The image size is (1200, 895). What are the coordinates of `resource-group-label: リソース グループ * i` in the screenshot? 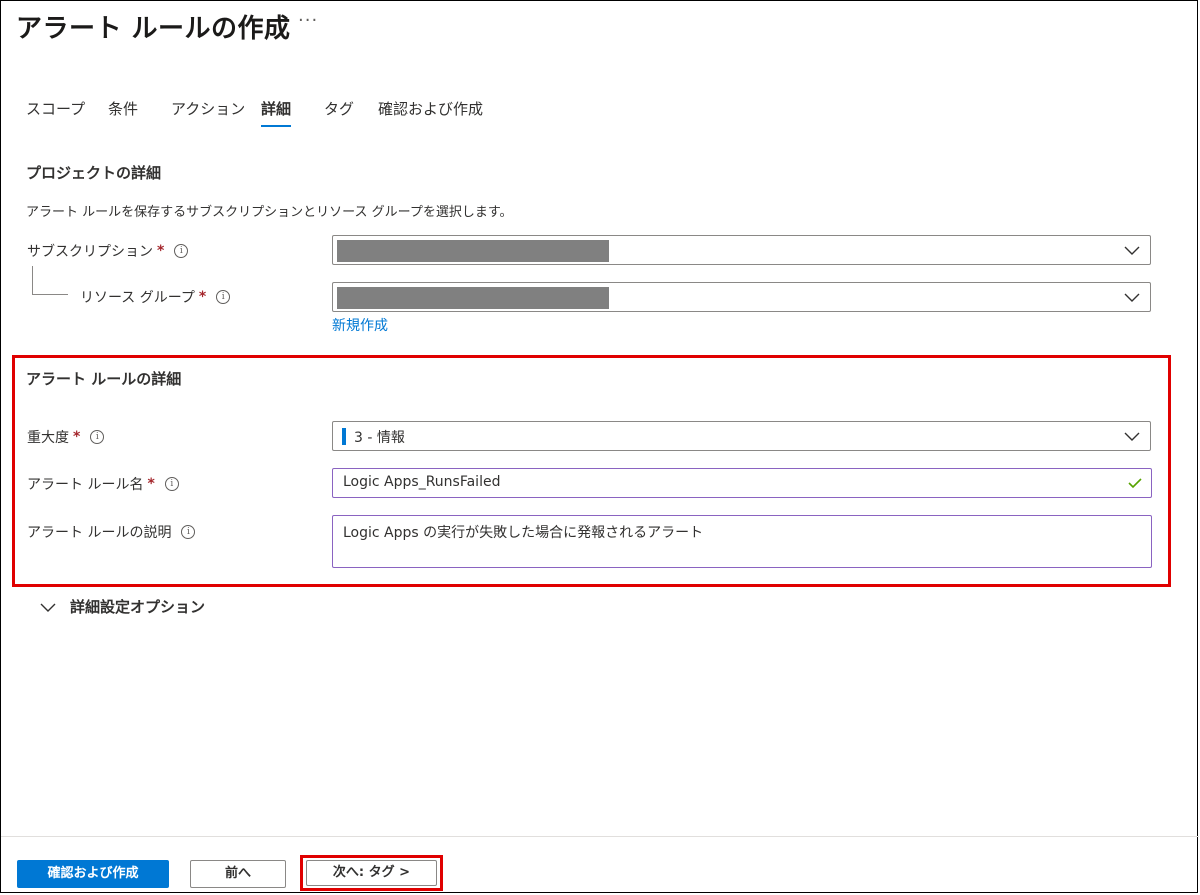 It's located at (155, 297).